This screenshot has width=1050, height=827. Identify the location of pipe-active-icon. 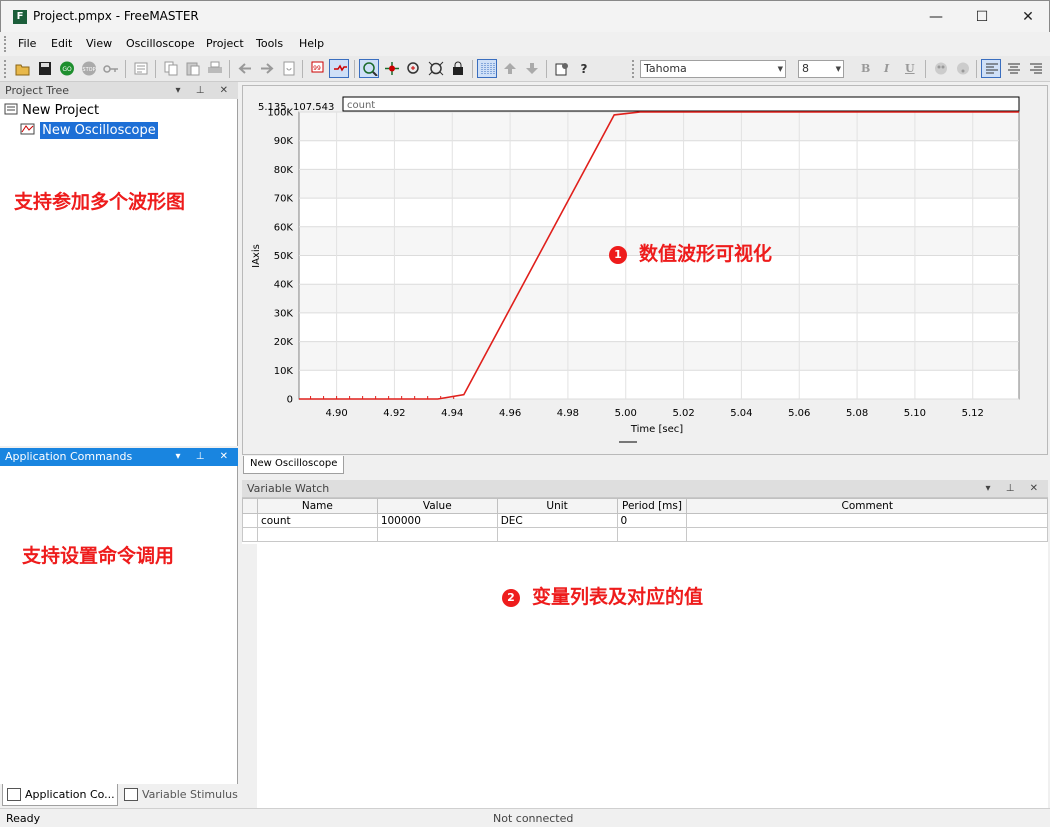
(339, 68).